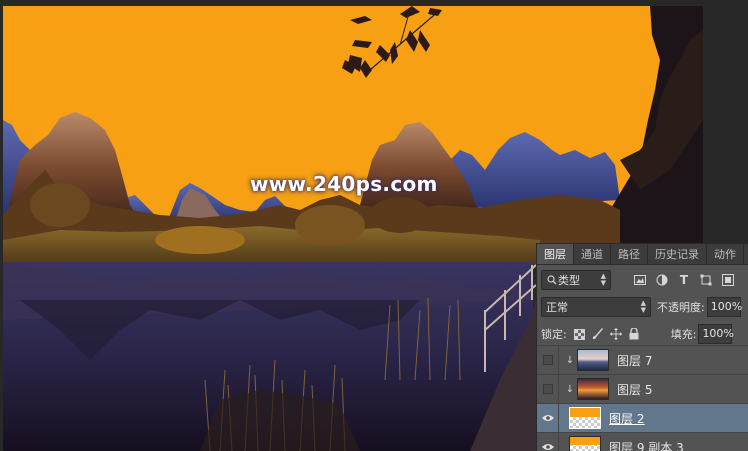  Describe the element at coordinates (681, 307) in the screenshot. I see `opacity-label: 不透明度:` at that location.